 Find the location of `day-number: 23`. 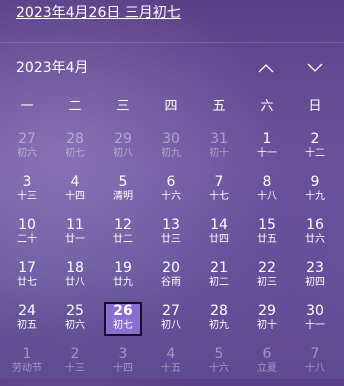

day-number: 23 is located at coordinates (315, 268).